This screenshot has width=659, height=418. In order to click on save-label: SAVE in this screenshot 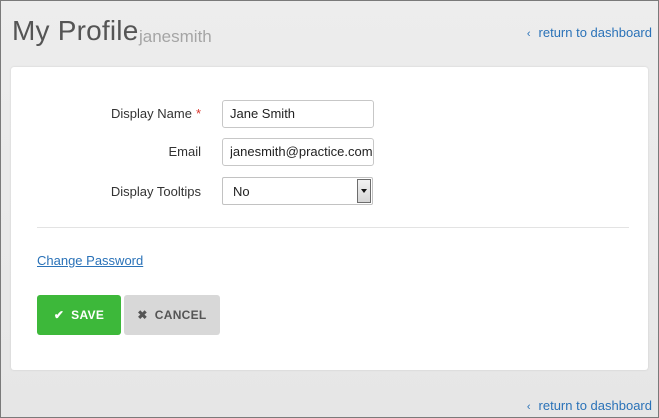, I will do `click(88, 315)`.